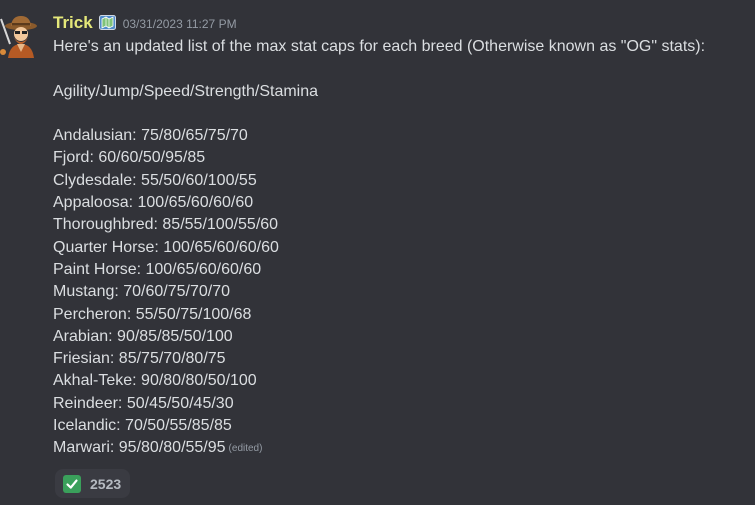 Image resolution: width=755 pixels, height=505 pixels. What do you see at coordinates (142, 426) in the screenshot?
I see `breed-line: Icelandic: 70/50/55/85/85` at bounding box center [142, 426].